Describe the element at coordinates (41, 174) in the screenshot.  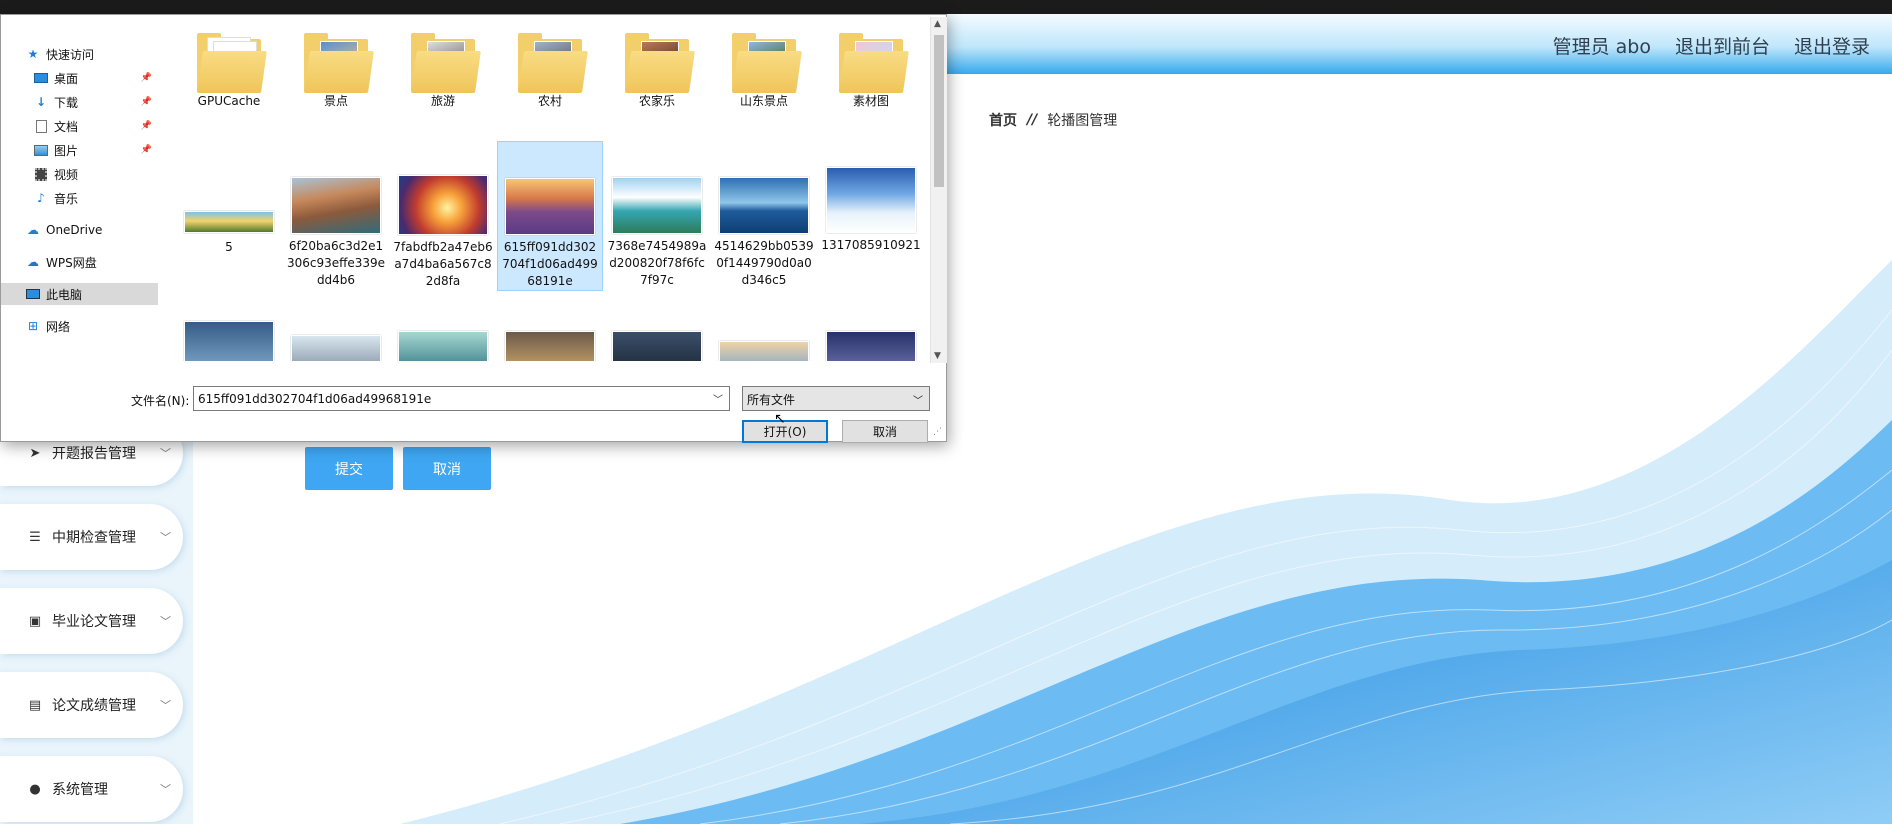
I see `video-icon` at that location.